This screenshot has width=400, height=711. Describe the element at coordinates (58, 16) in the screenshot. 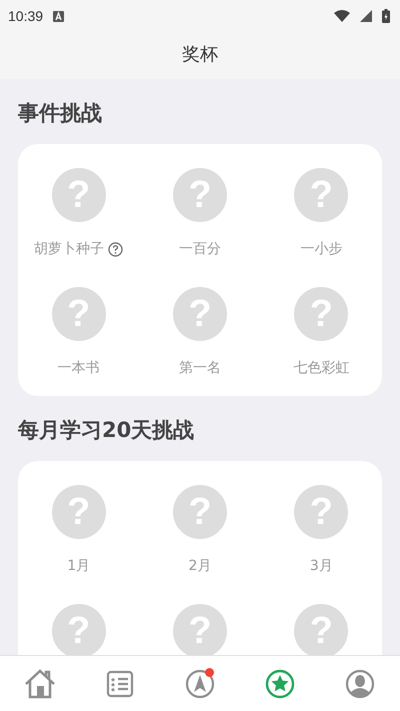

I see `notification-icon` at that location.